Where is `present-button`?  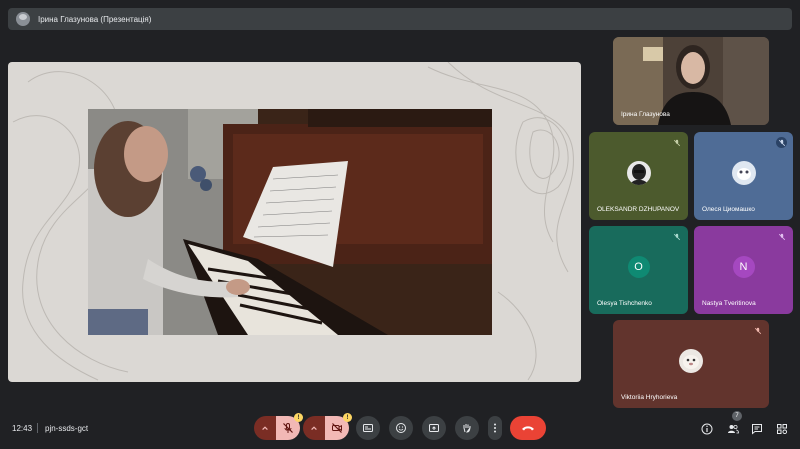
present-button is located at coordinates (434, 428).